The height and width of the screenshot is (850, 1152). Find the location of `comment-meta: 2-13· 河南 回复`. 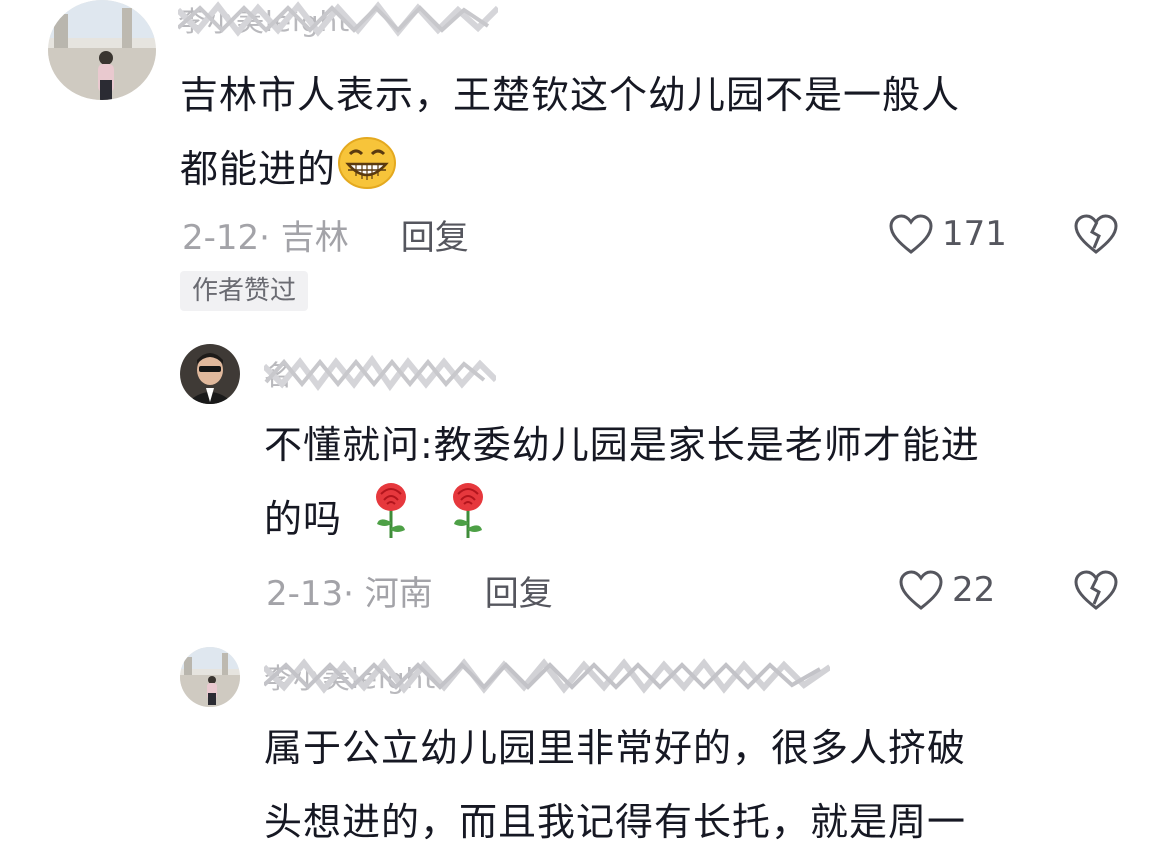

comment-meta: 2-13· 河南 回复 is located at coordinates (409, 590).